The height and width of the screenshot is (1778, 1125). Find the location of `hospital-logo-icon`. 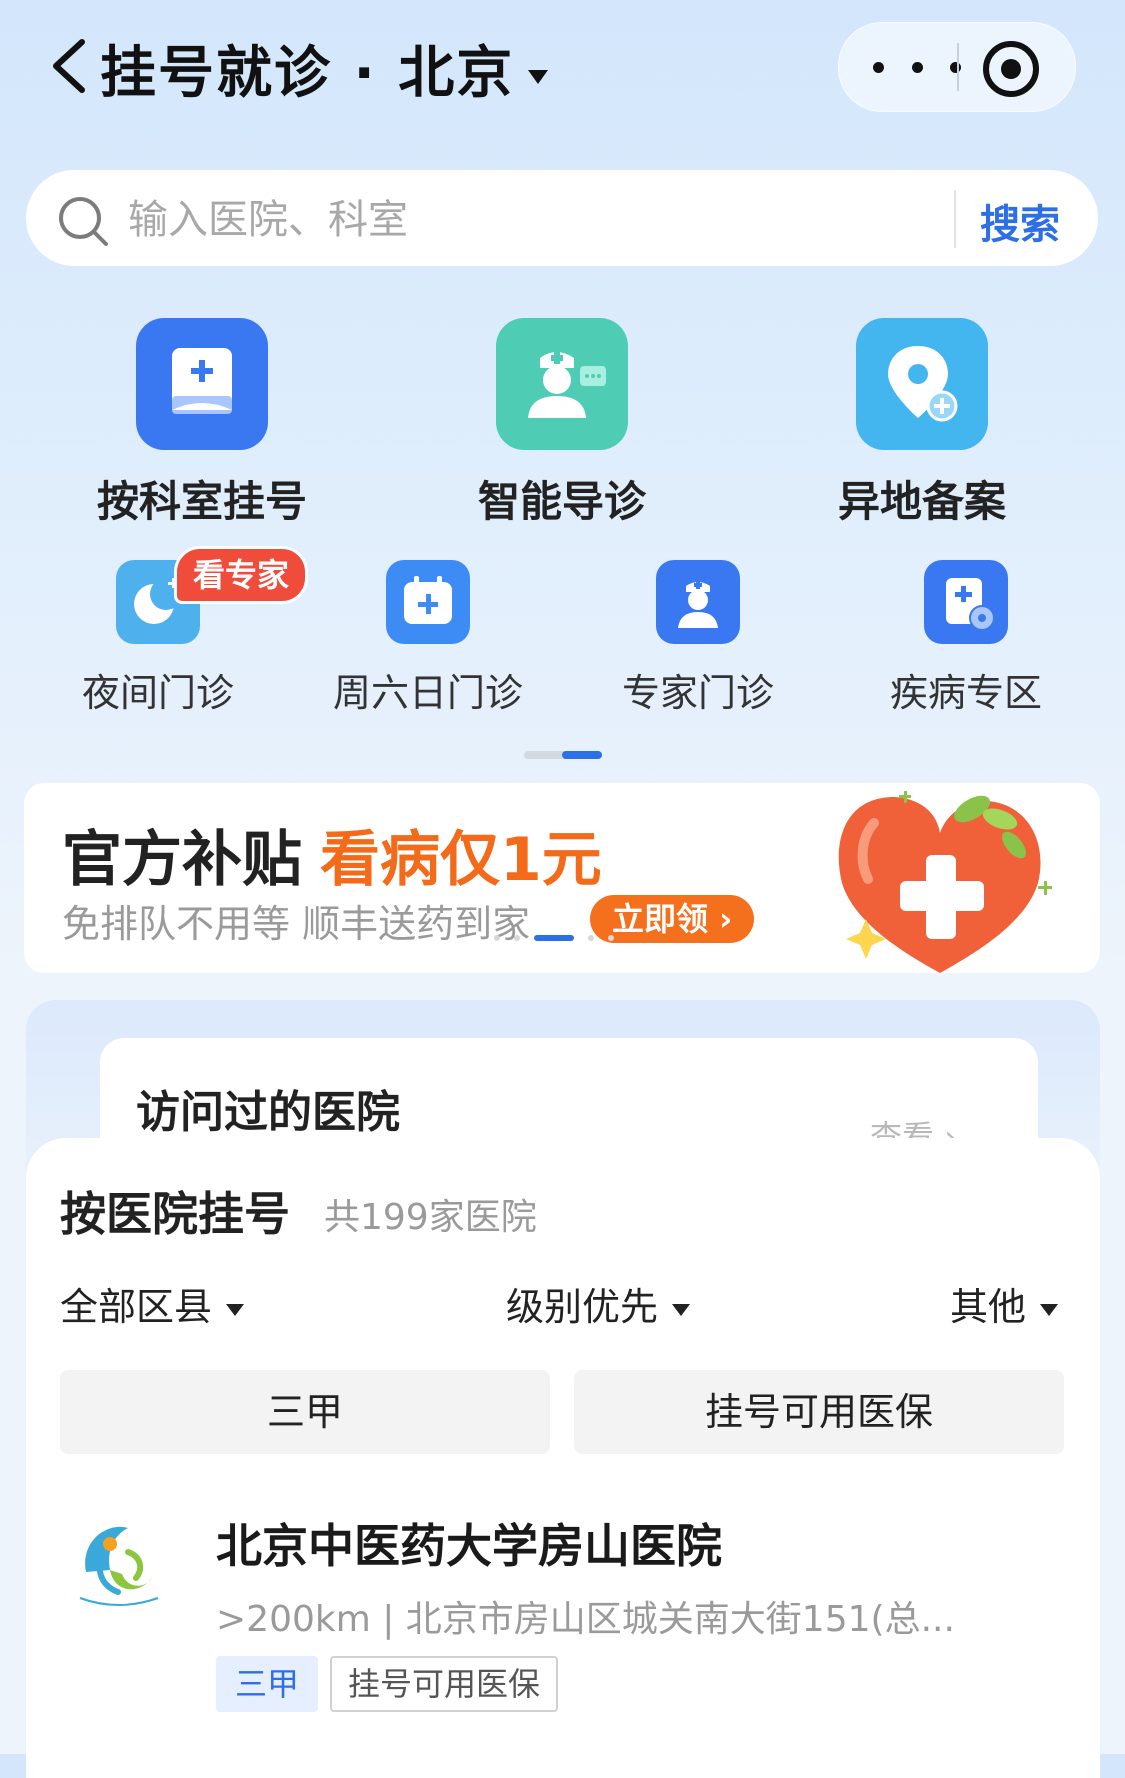

hospital-logo-icon is located at coordinates (118, 1561).